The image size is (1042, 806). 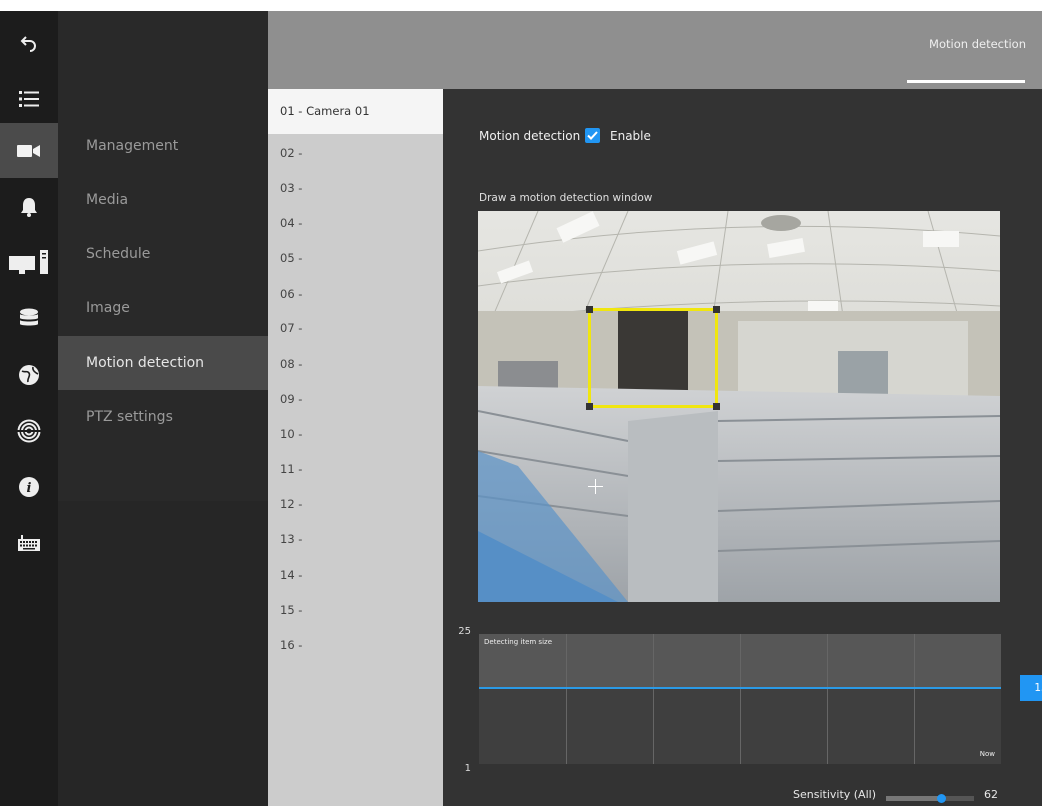 I want to click on camera-list-item: 04 -, so click(x=355, y=223).